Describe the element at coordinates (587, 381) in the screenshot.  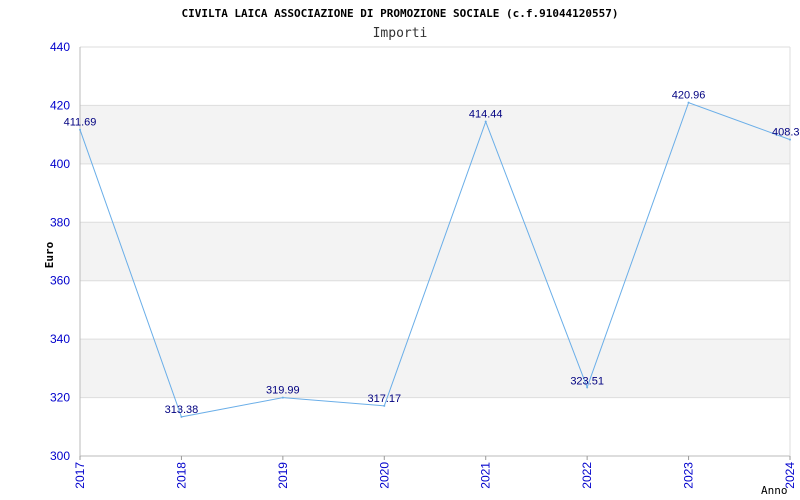
I see `data-label: 323.51` at that location.